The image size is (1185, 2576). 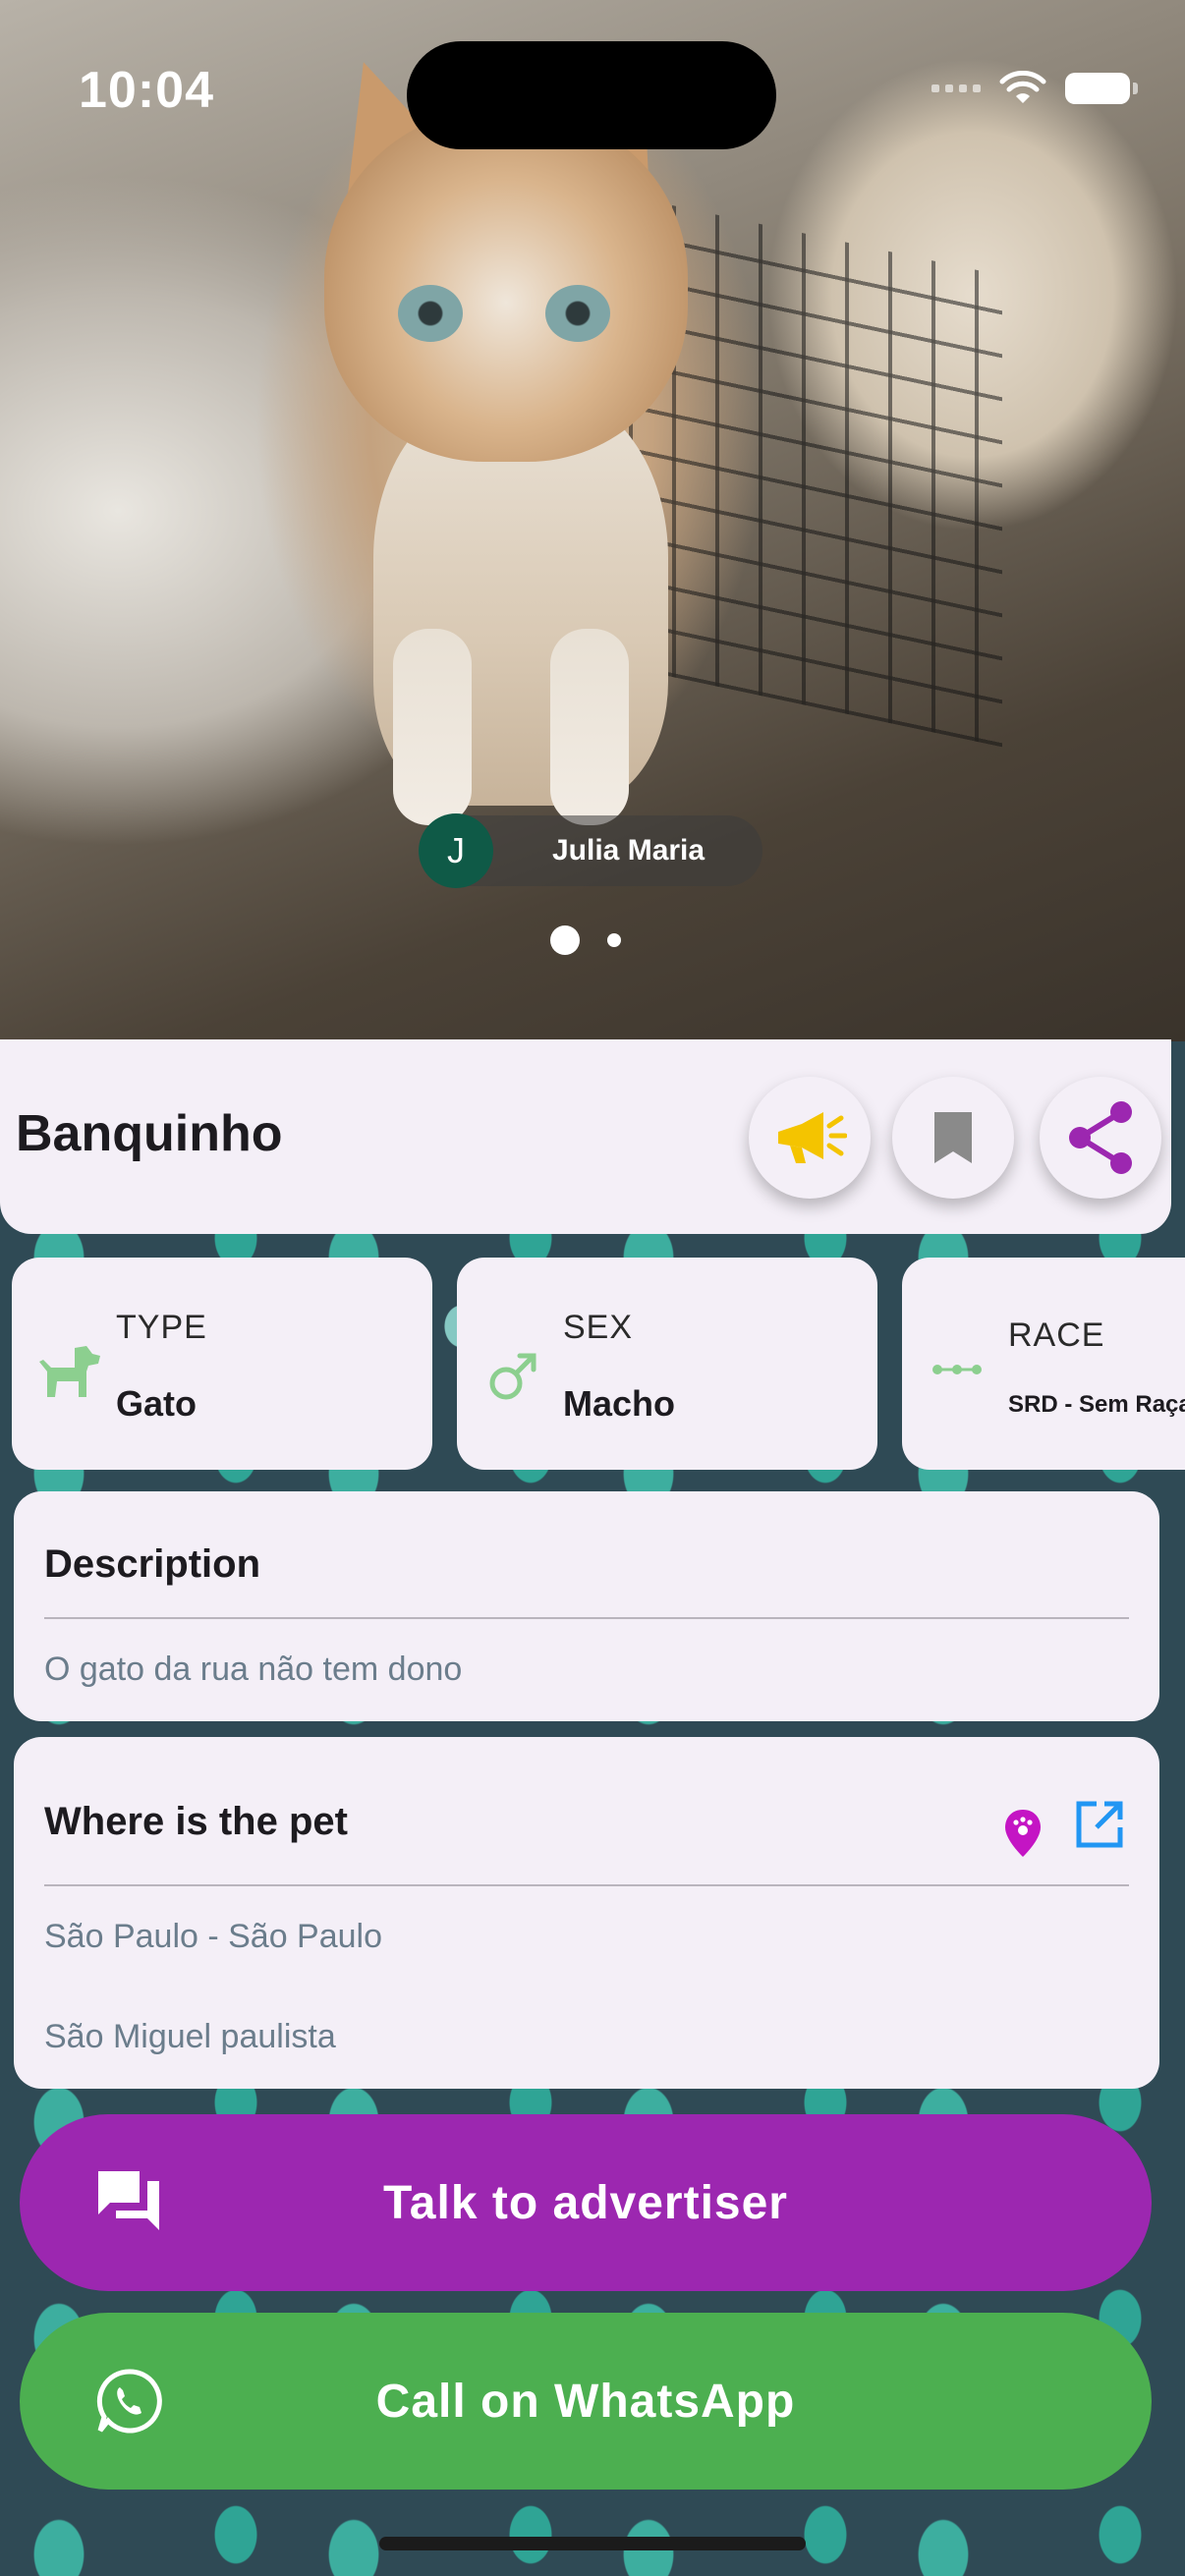 I want to click on attribute-label: TYPE, so click(x=162, y=1327).